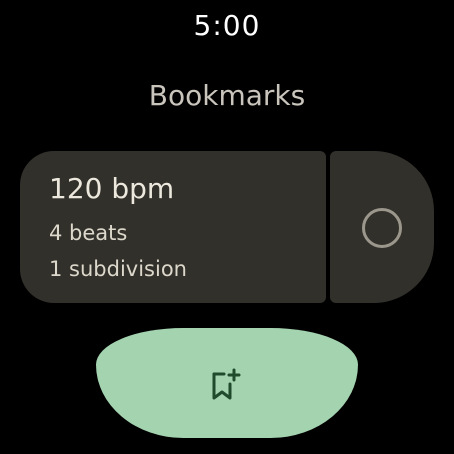 The height and width of the screenshot is (454, 454). I want to click on radio-unchecked-icon, so click(382, 228).